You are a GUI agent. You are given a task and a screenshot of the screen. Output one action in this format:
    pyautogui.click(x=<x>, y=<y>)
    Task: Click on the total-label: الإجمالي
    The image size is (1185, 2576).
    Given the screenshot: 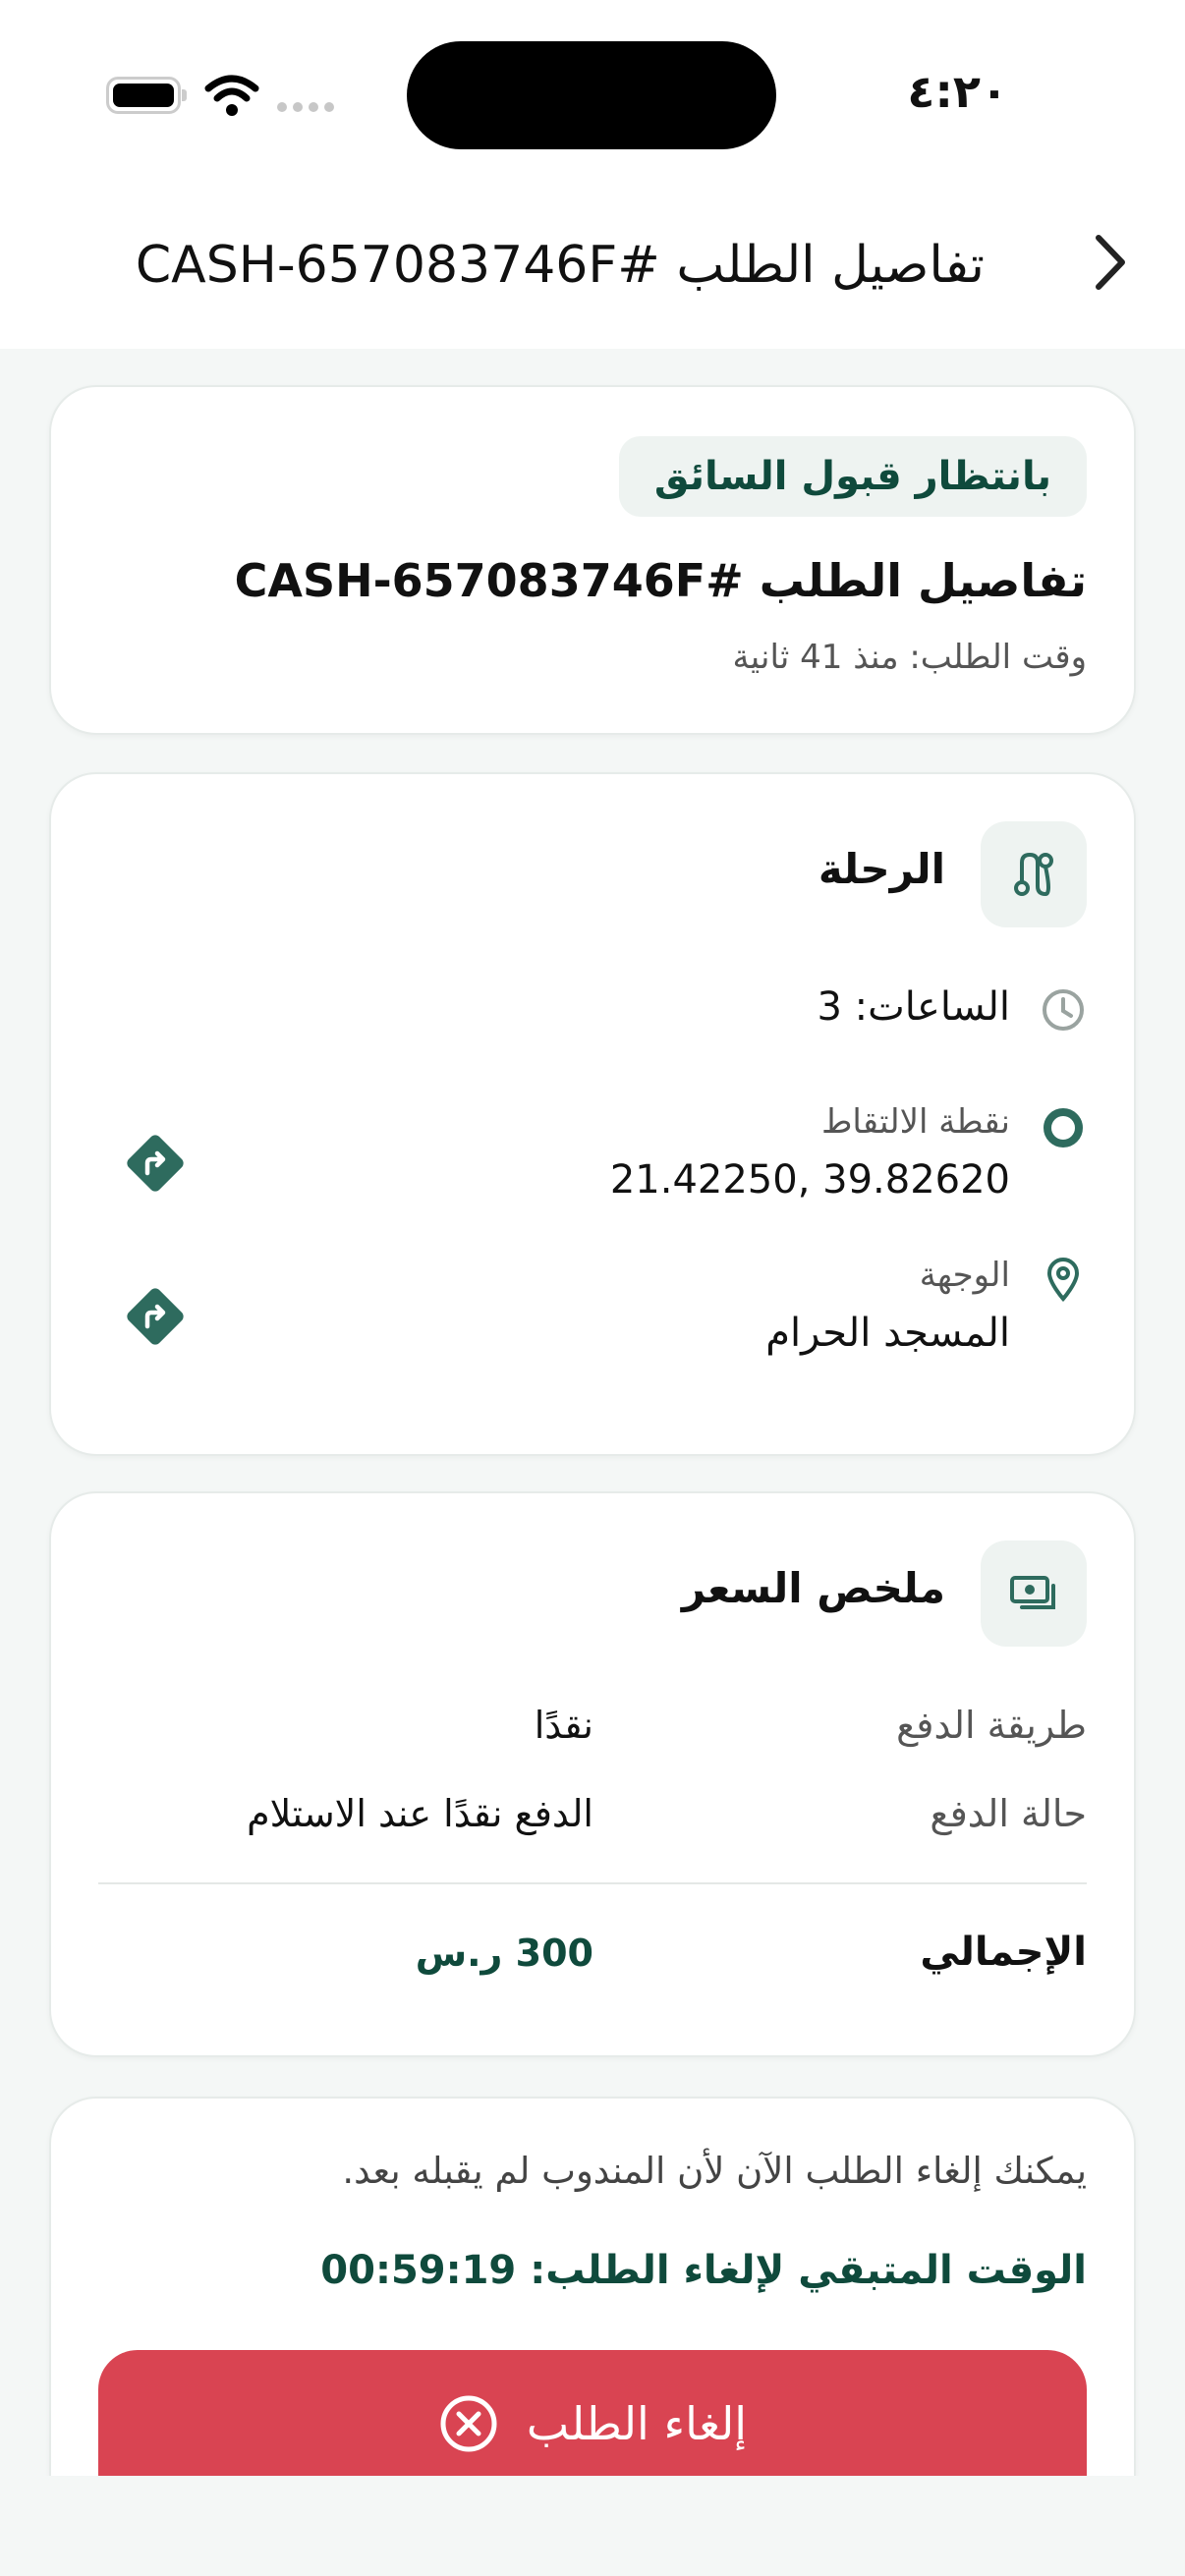 What is the action you would take?
    pyautogui.click(x=1004, y=1952)
    